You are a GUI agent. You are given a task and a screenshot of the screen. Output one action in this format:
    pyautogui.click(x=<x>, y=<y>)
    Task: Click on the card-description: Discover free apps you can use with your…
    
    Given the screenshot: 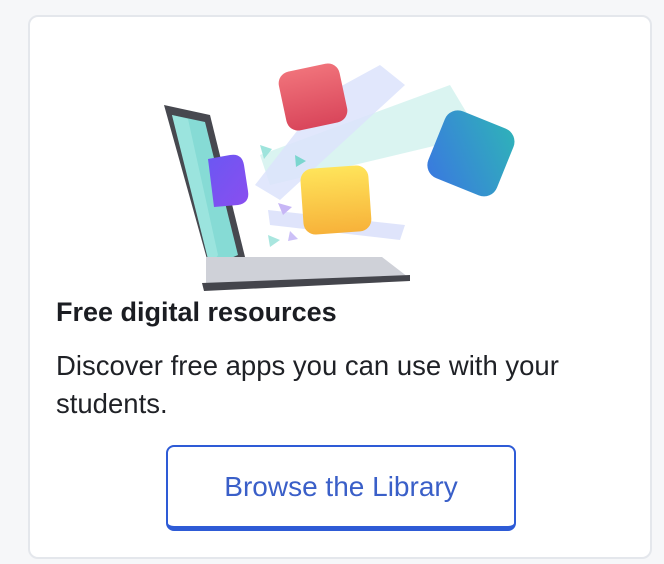 What is the action you would take?
    pyautogui.click(x=307, y=384)
    